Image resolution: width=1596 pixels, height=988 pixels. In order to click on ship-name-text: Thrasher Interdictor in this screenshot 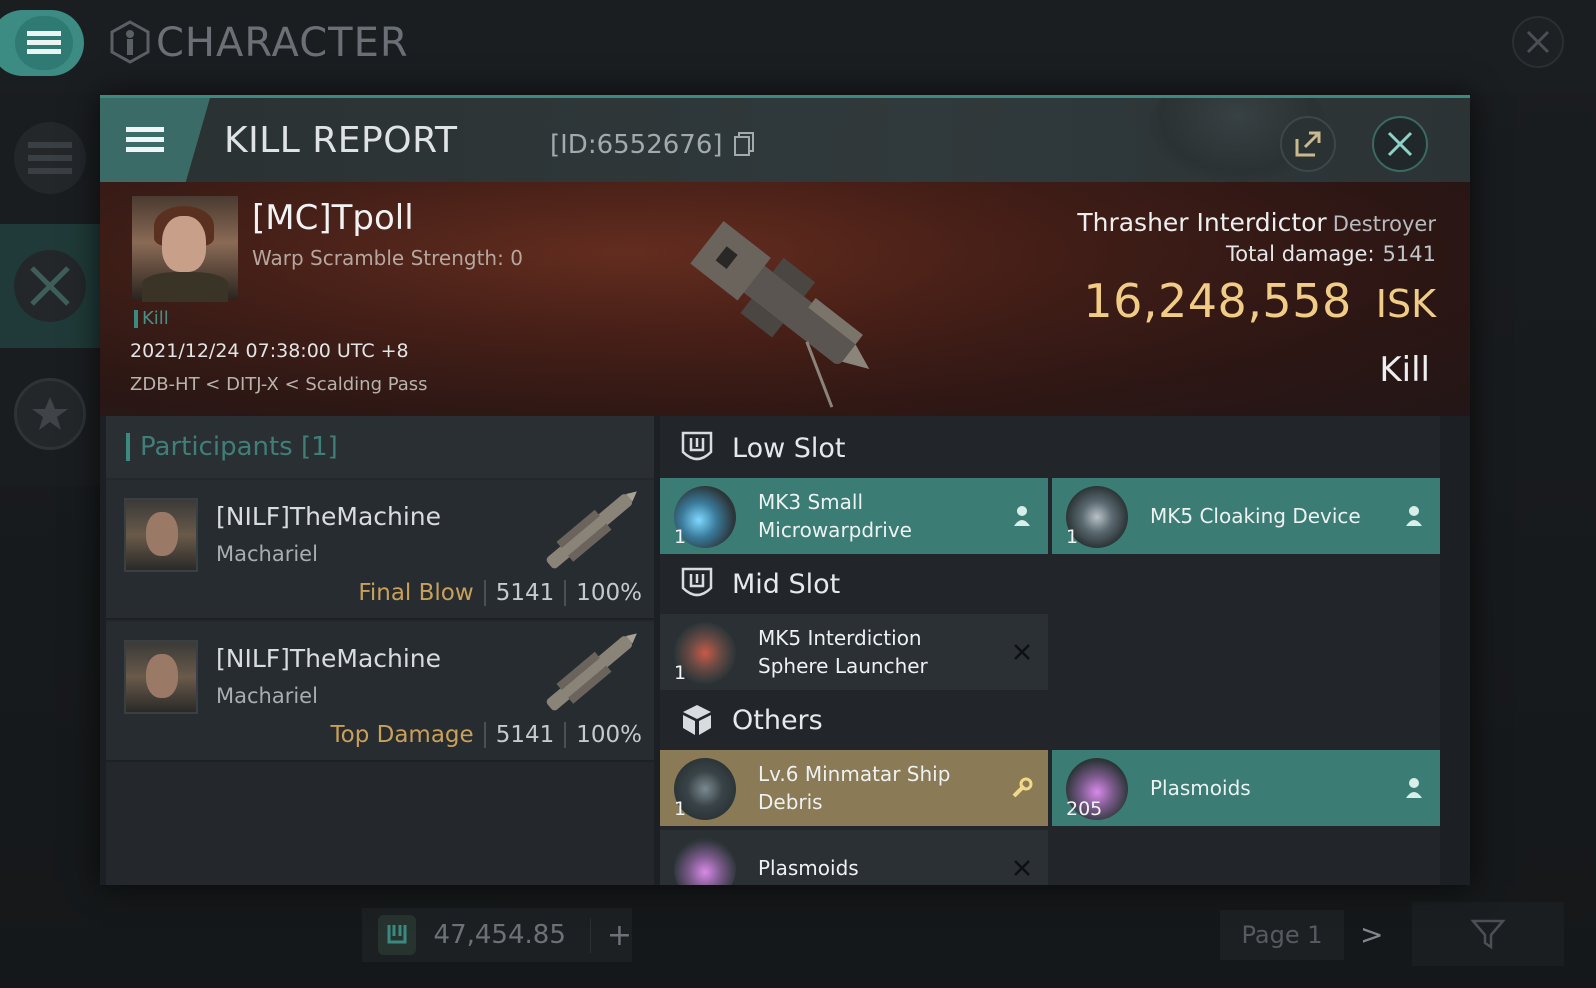, I will do `click(1202, 222)`.